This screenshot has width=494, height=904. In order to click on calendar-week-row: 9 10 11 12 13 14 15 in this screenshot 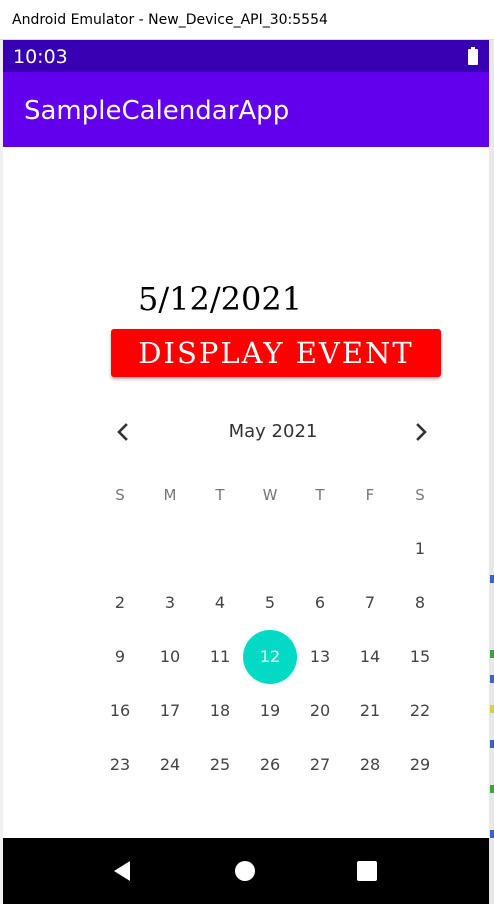, I will do `click(270, 657)`.